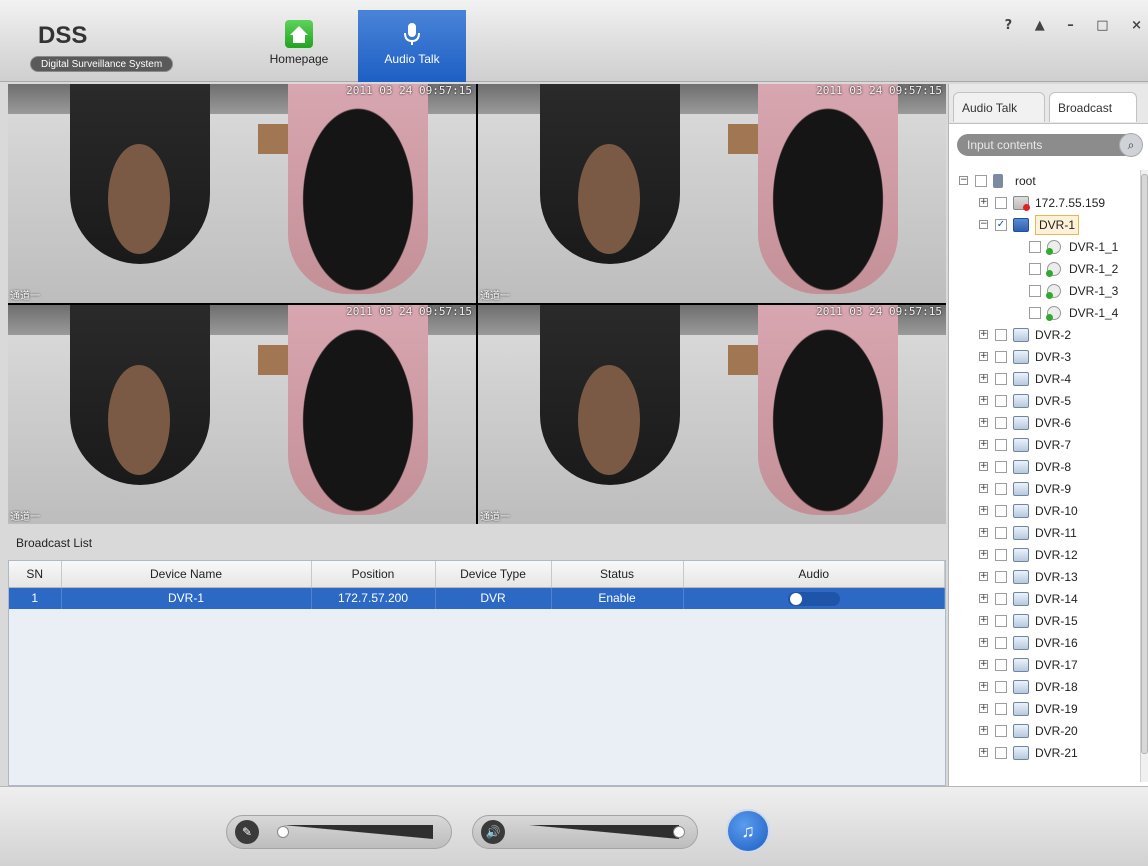 The image size is (1148, 866). I want to click on mic-volume-track, so click(358, 832).